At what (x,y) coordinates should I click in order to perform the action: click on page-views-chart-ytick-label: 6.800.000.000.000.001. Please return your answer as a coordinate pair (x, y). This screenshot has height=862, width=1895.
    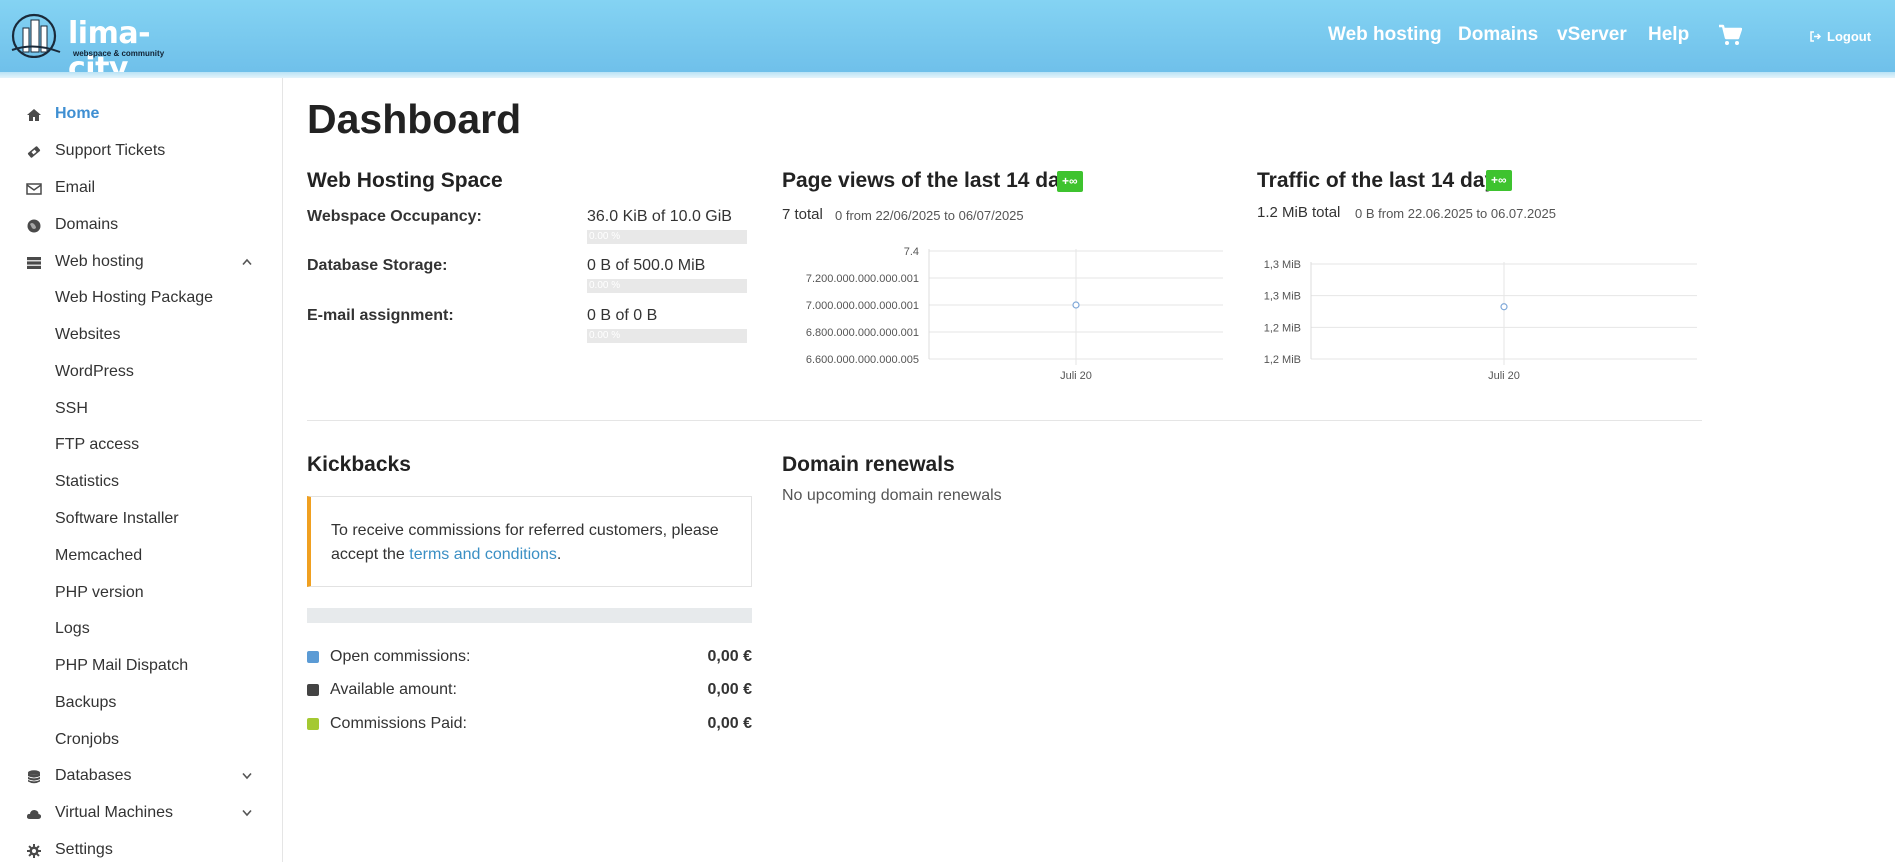
    Looking at the image, I should click on (862, 333).